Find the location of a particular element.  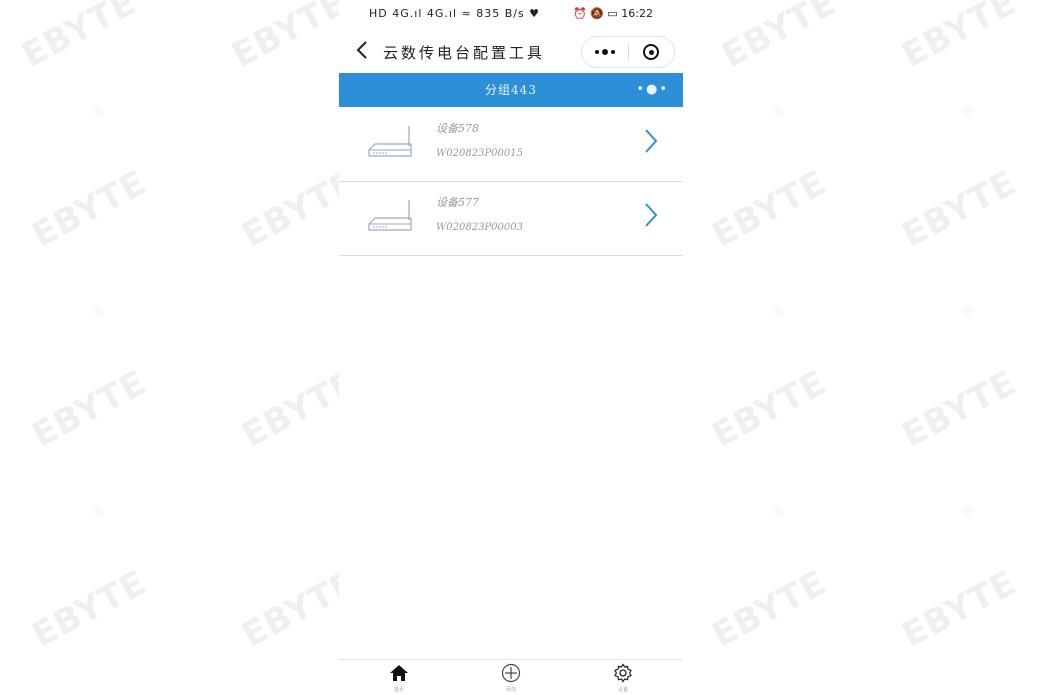

device-list-item: 设备578 W020823P00015 is located at coordinates (511, 145).